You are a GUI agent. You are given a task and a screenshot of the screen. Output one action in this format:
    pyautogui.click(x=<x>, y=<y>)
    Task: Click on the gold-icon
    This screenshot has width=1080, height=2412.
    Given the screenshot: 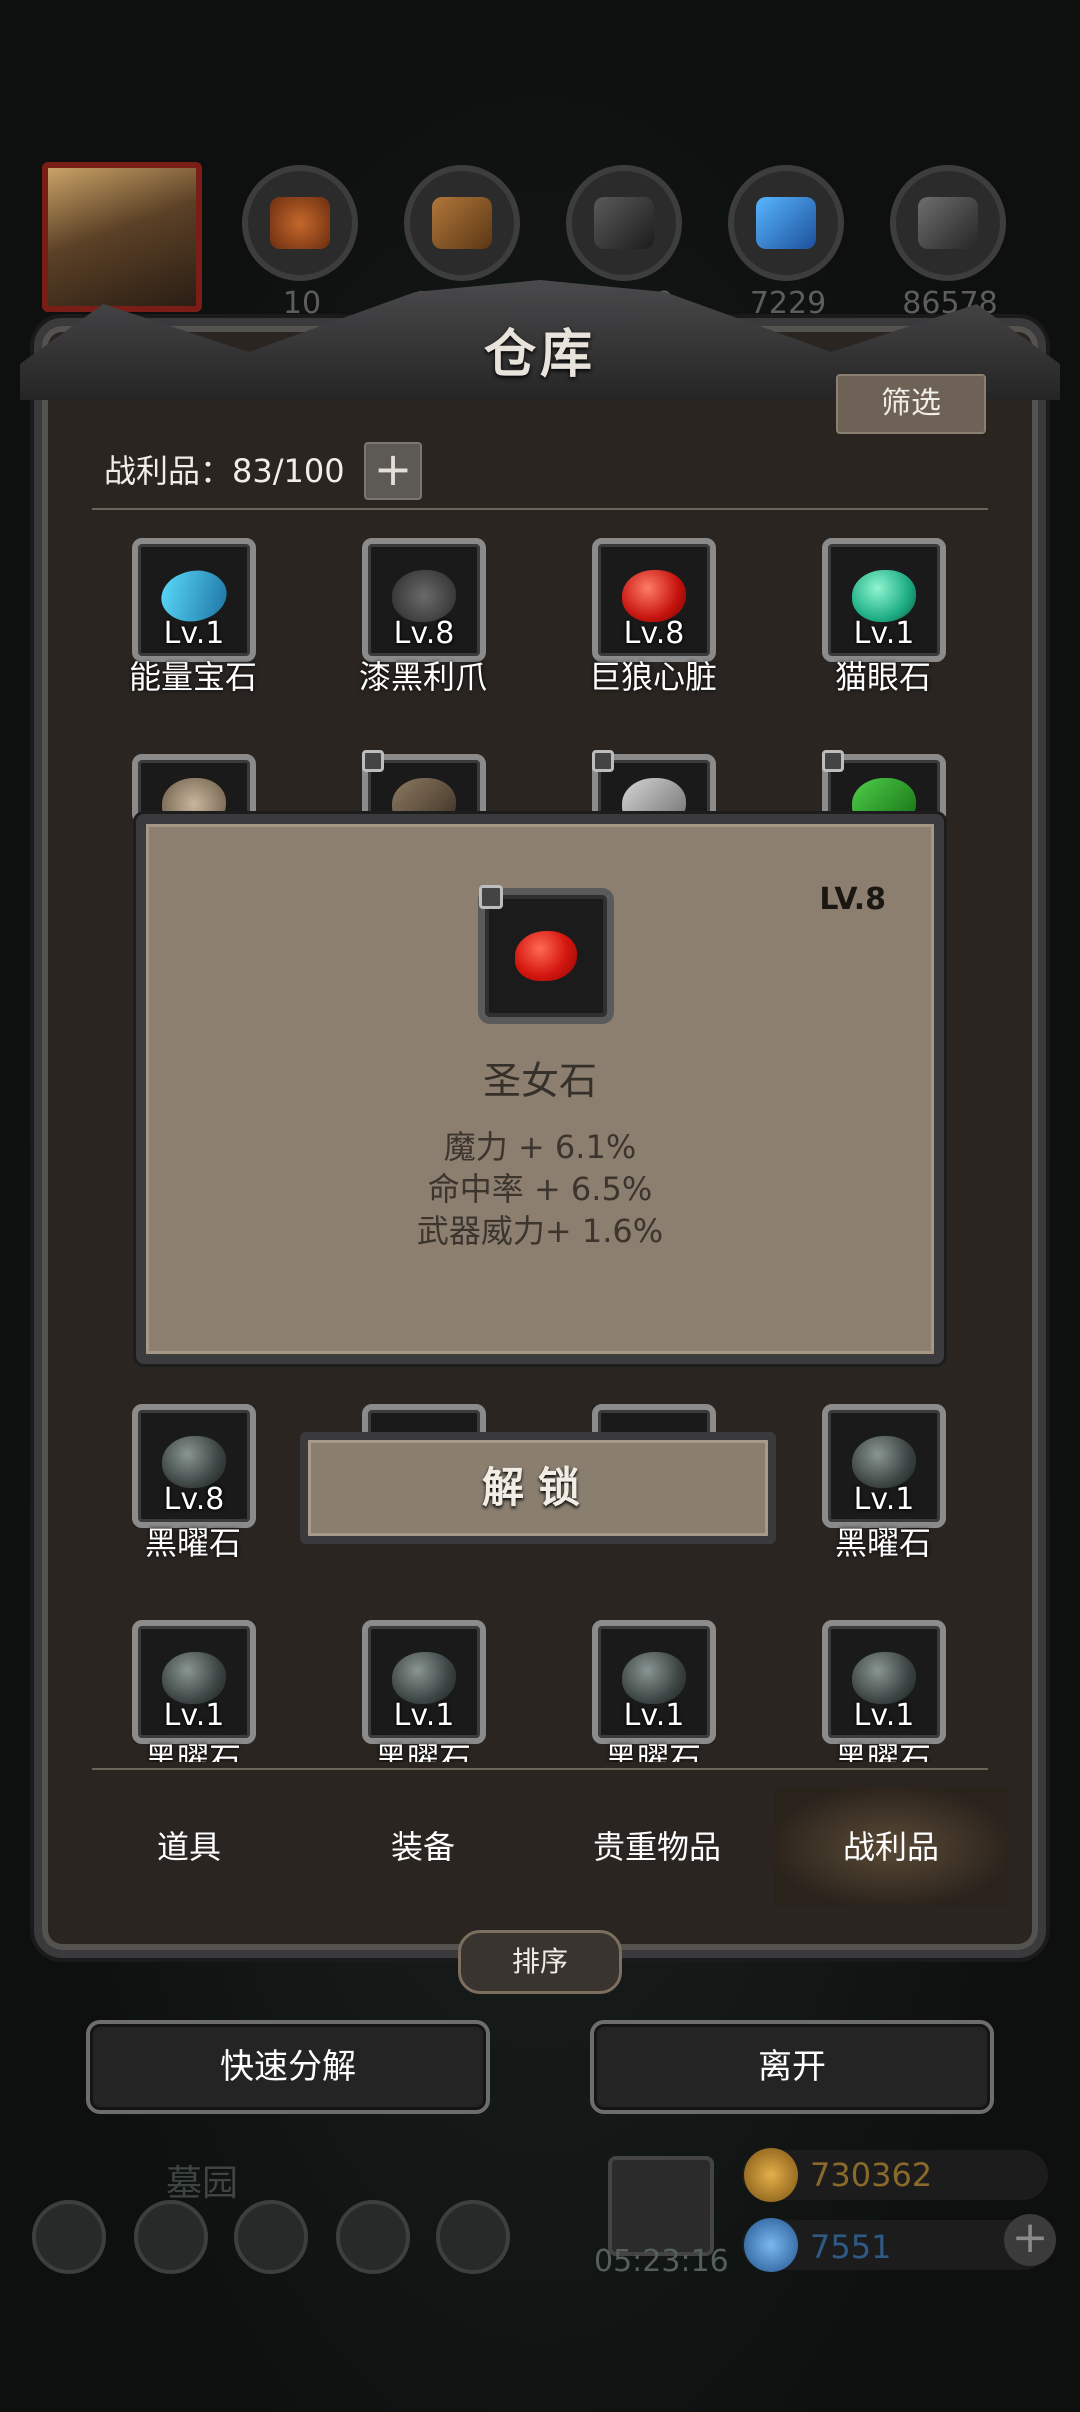 What is the action you would take?
    pyautogui.click(x=771, y=2175)
    